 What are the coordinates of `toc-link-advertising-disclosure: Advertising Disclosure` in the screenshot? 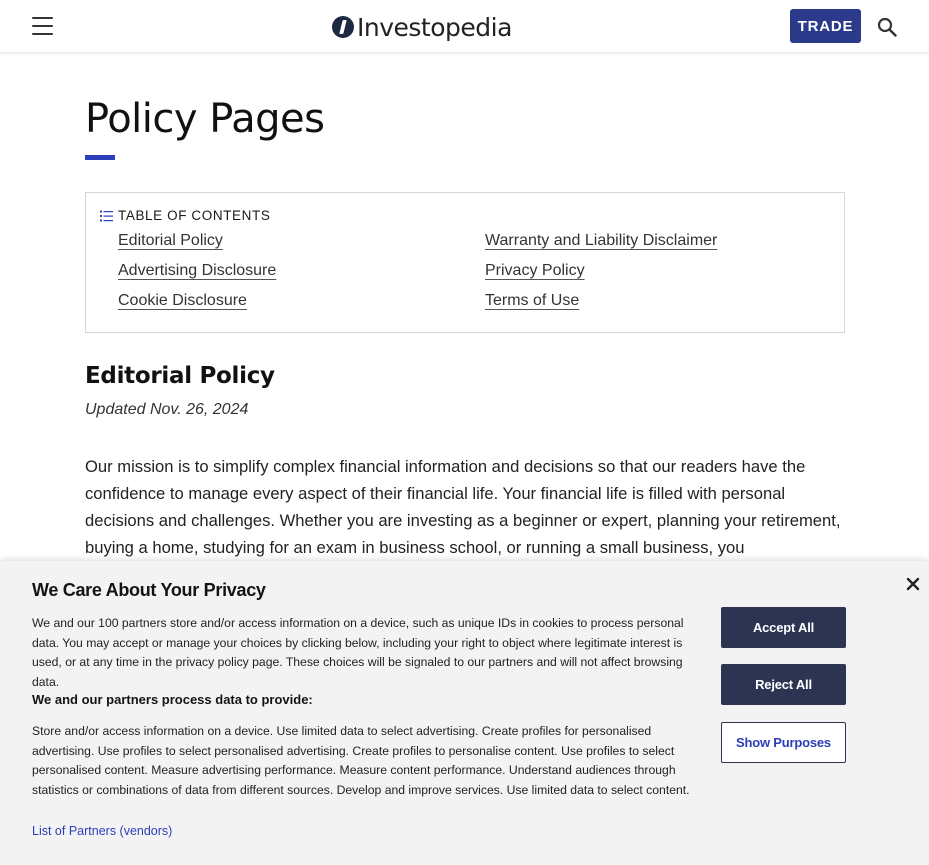 It's located at (197, 271).